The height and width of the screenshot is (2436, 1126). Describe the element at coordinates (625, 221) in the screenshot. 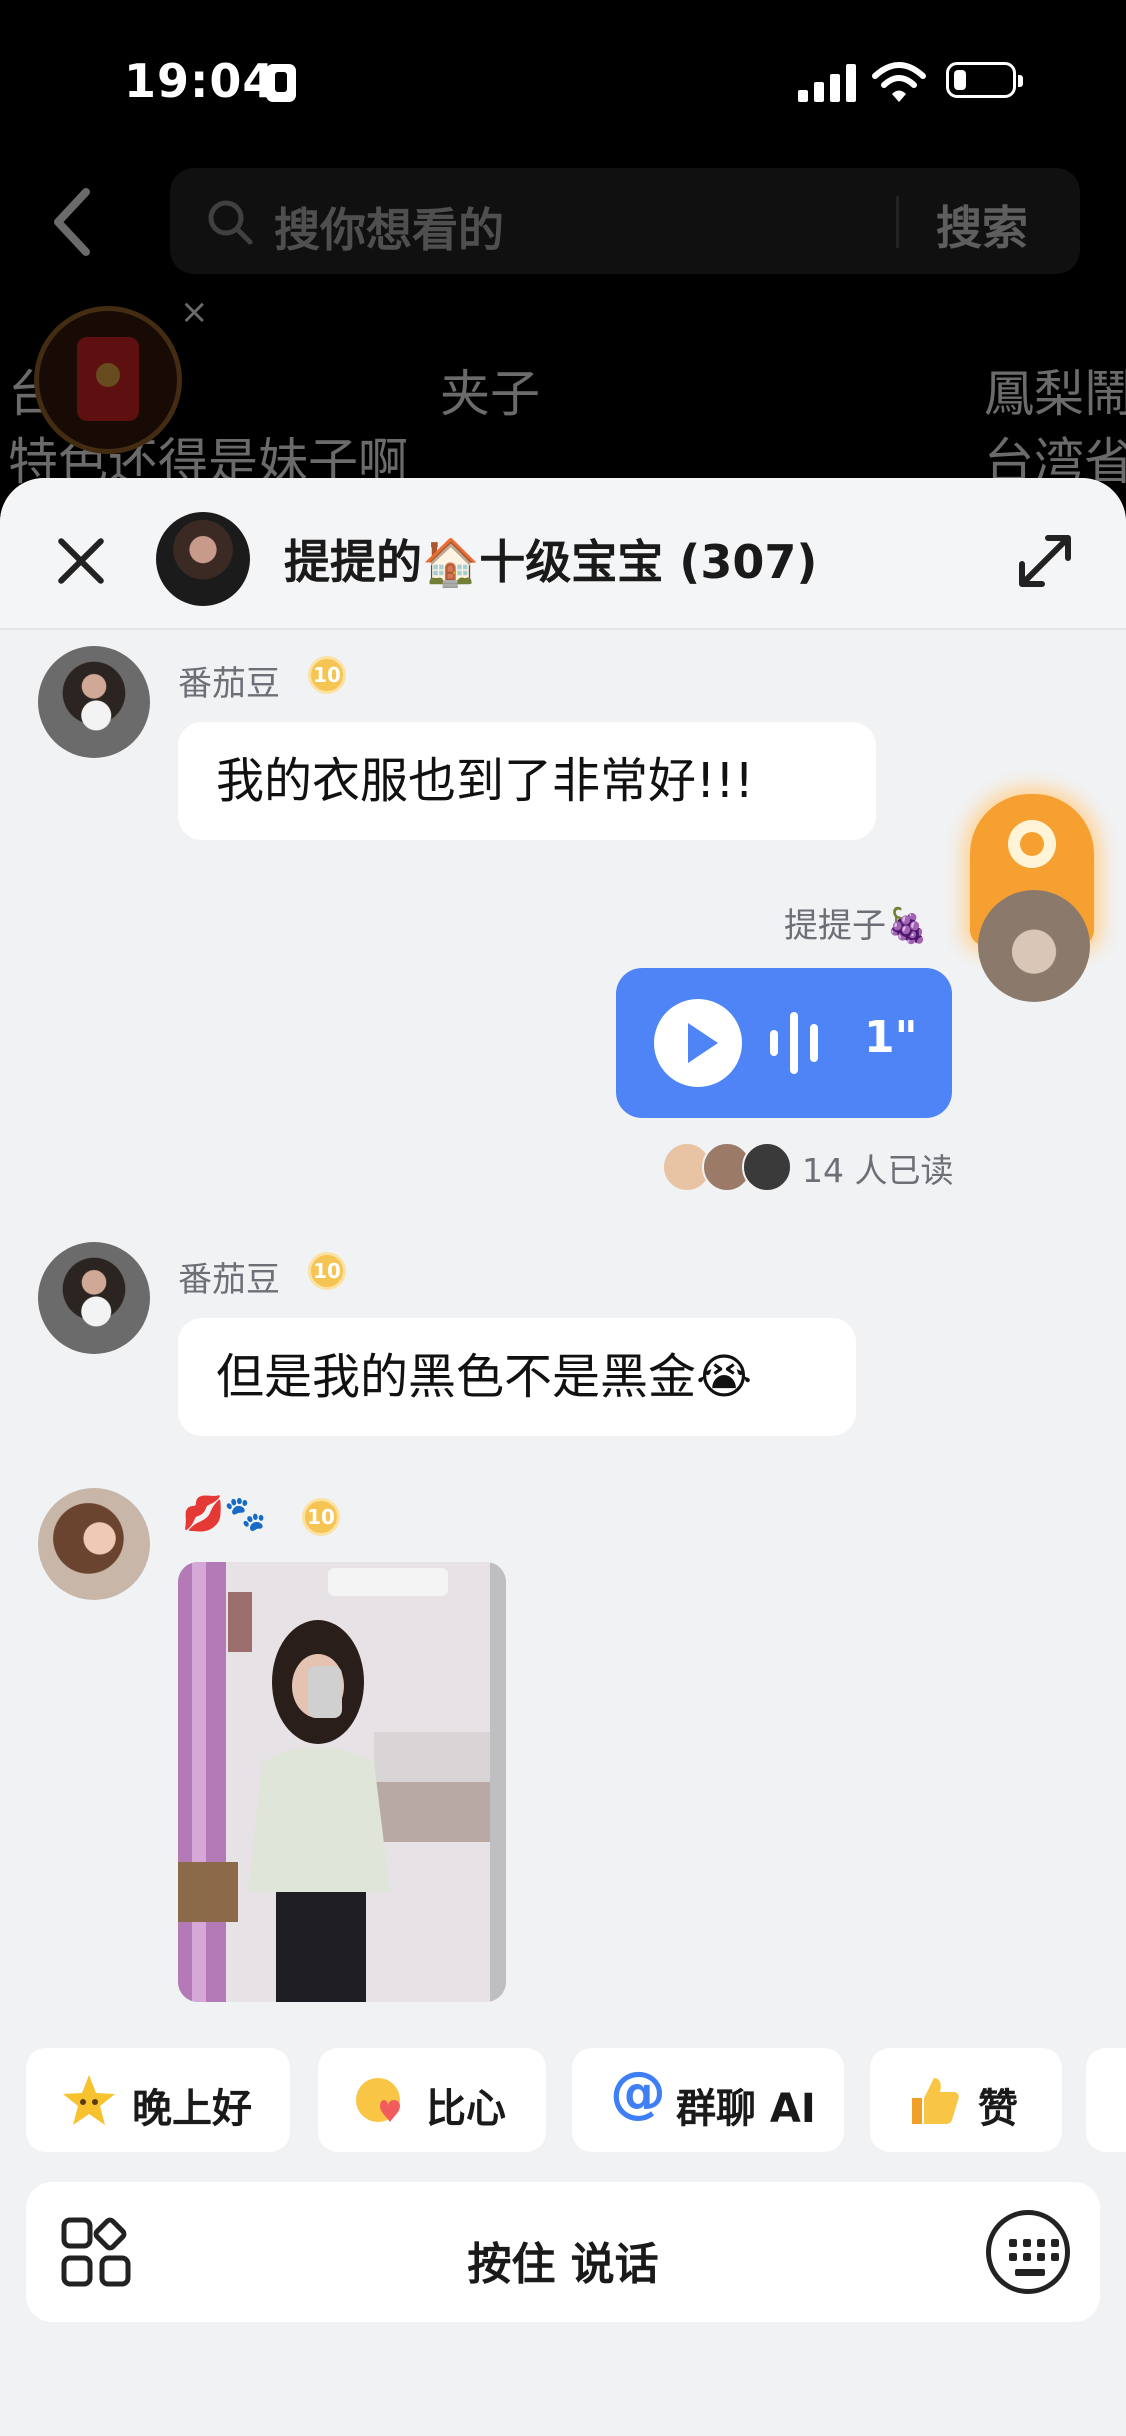

I see `search-bar: 搜你想看的 搜索` at that location.